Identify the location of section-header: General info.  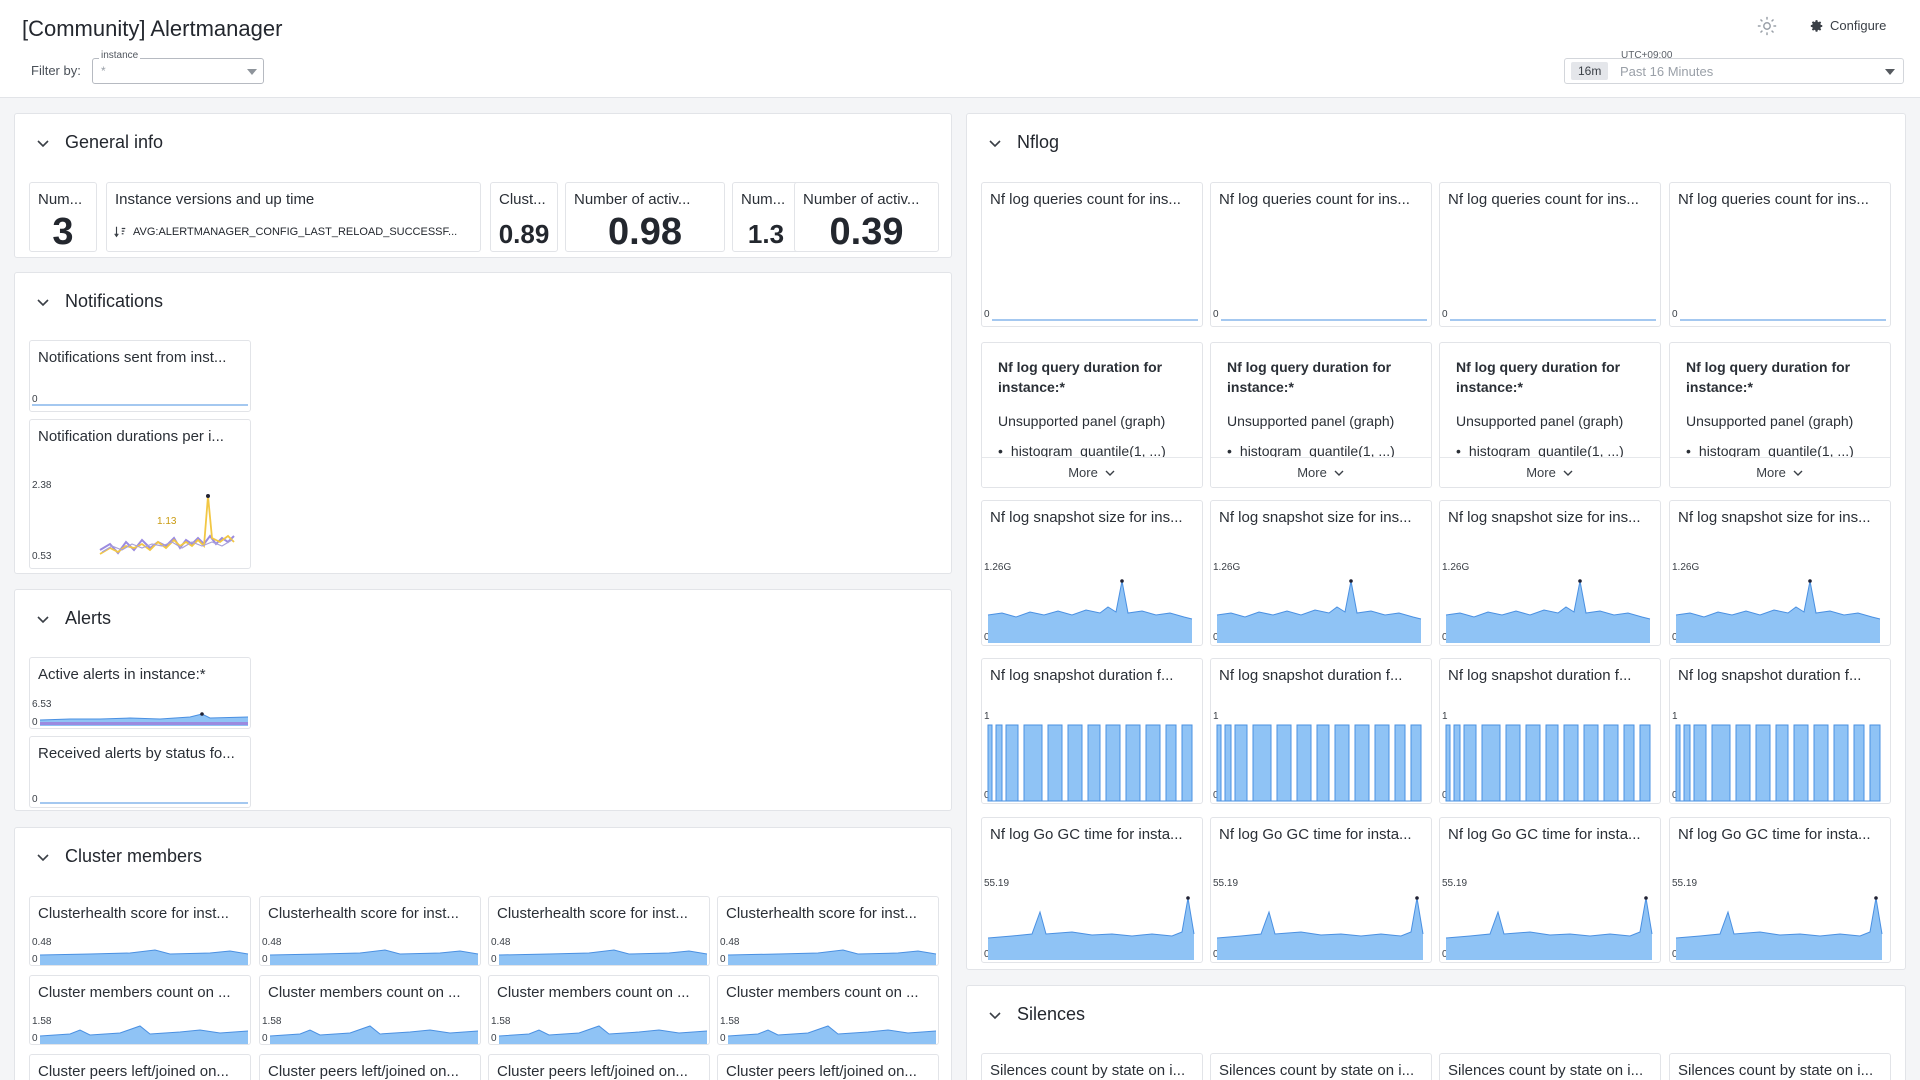
(99, 142).